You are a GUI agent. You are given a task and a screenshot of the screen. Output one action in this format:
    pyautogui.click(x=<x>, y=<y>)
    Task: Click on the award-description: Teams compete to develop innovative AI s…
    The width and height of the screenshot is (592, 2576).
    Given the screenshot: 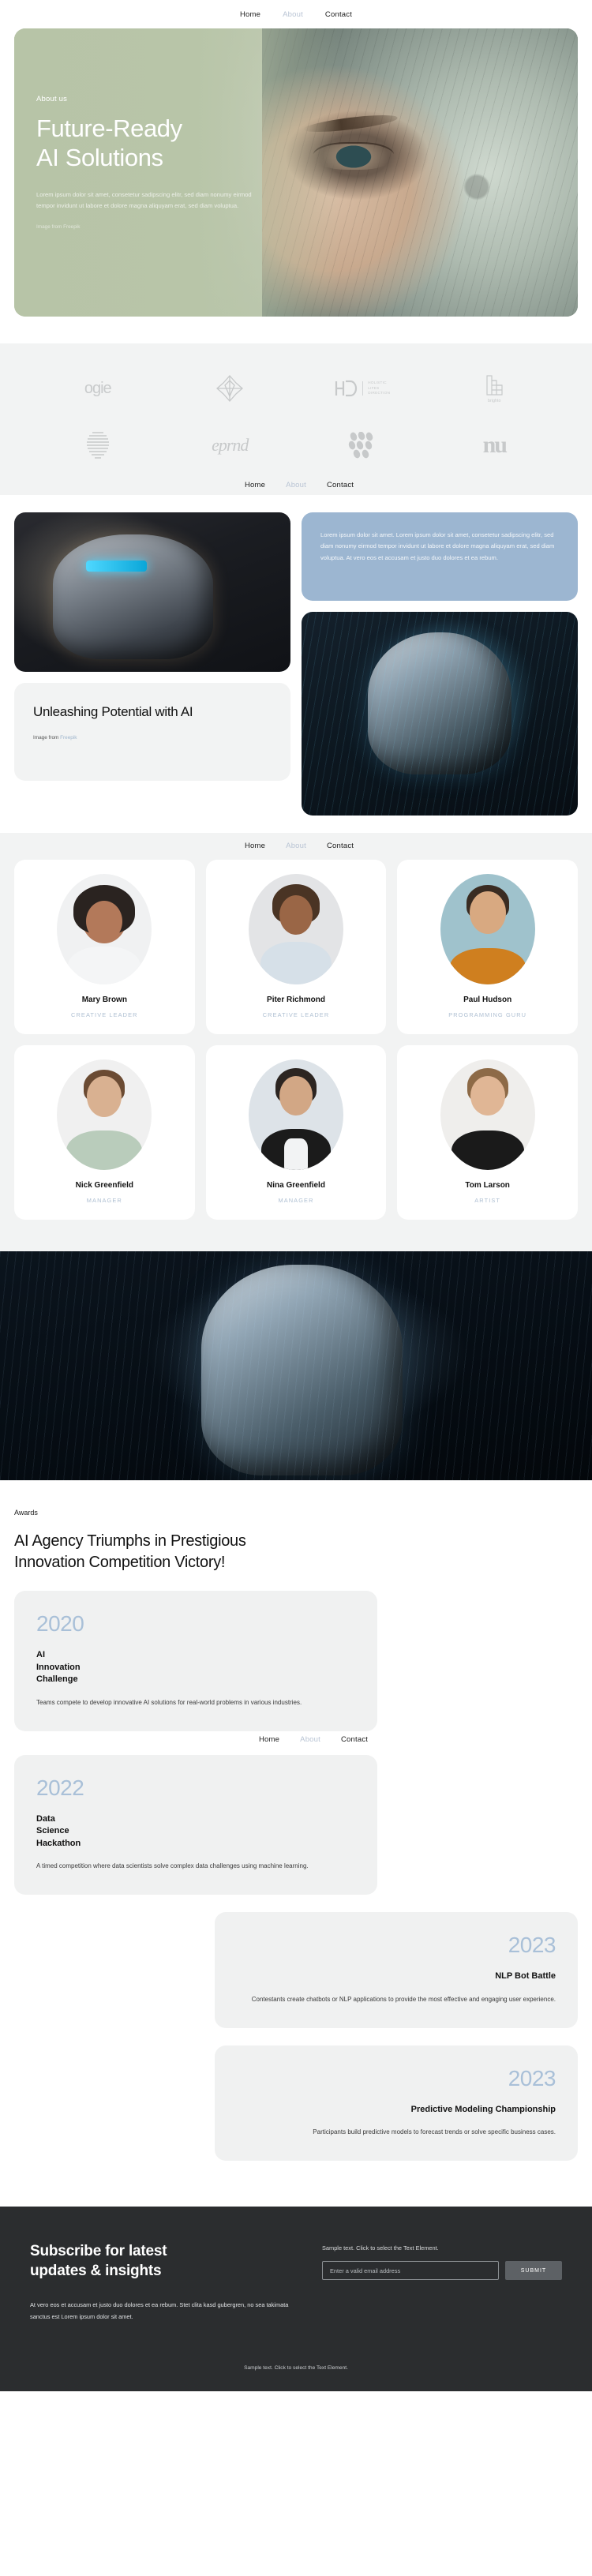 What is the action you would take?
    pyautogui.click(x=169, y=1702)
    